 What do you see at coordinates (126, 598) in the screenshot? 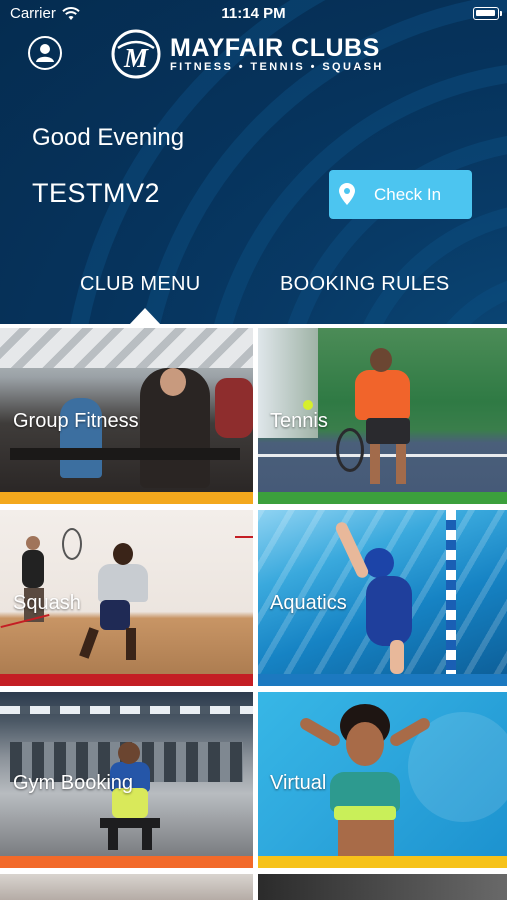
I see `menu-tile-squash: Squash` at bounding box center [126, 598].